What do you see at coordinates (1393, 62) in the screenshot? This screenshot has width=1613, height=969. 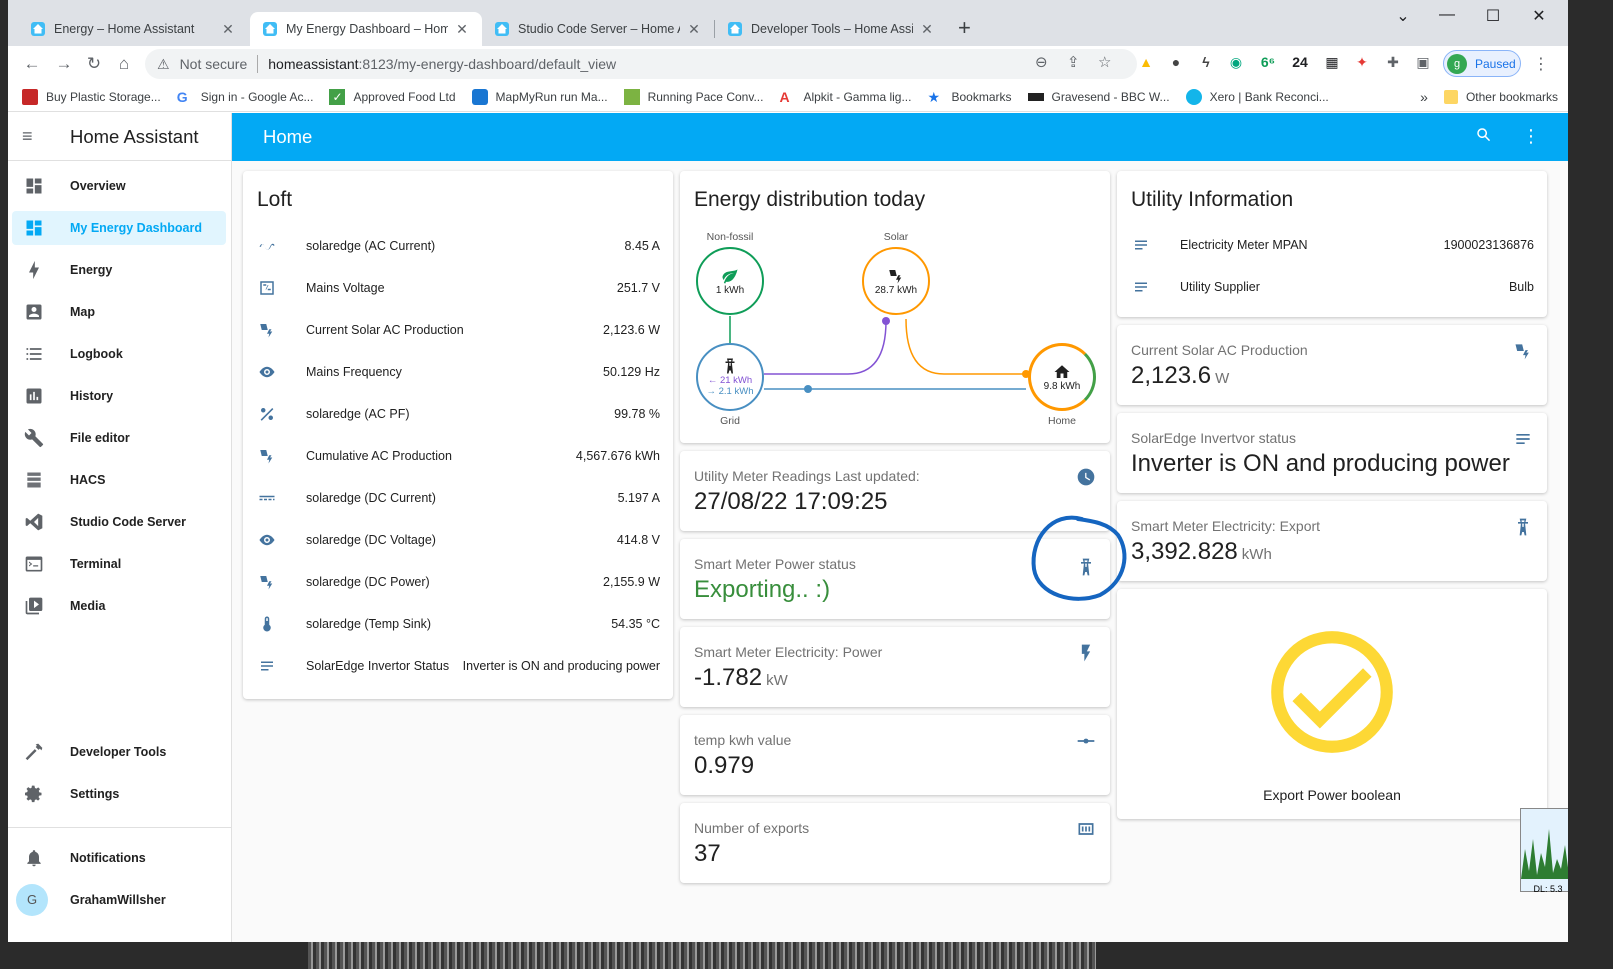 I see `puzzle-icon: ✚` at bounding box center [1393, 62].